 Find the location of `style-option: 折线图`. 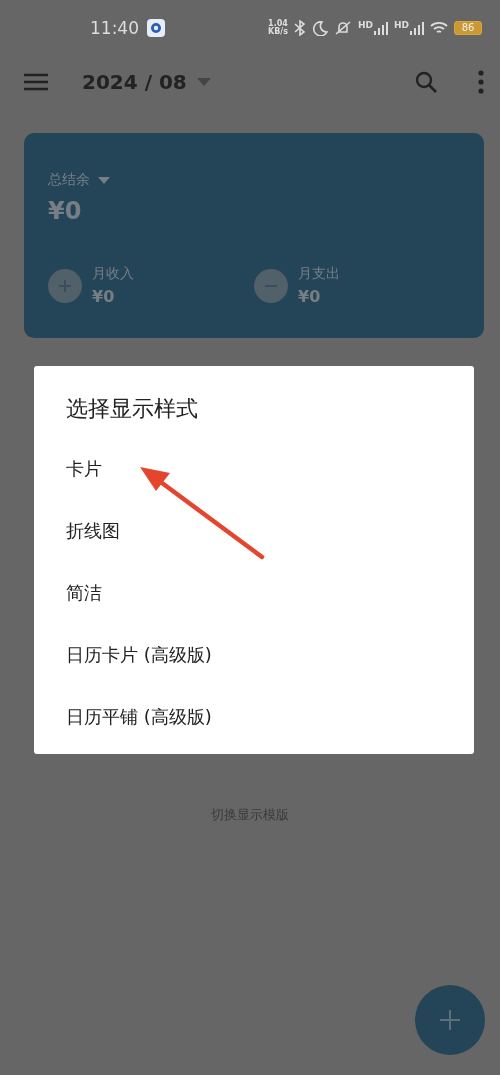

style-option: 折线图 is located at coordinates (254, 531).